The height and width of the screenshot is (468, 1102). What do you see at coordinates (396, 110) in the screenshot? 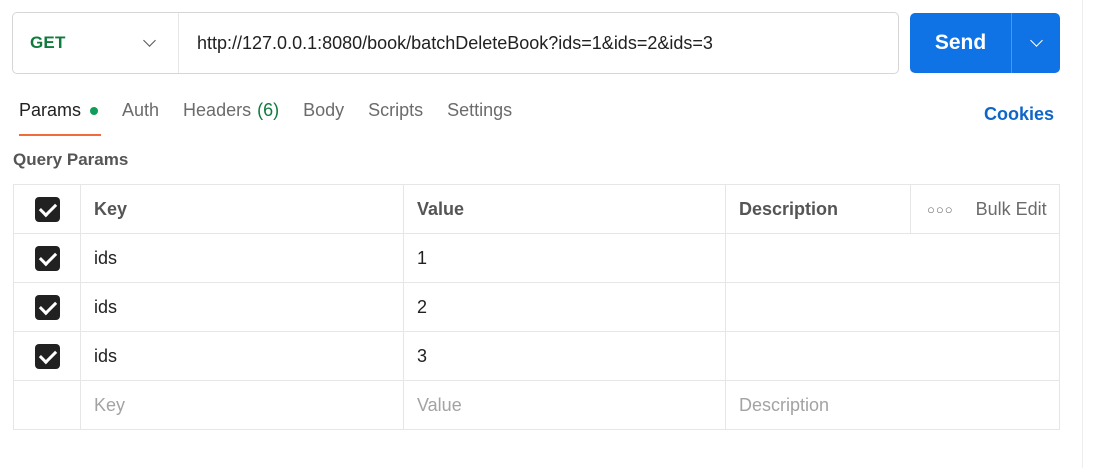
I see `tab-label: Scripts` at bounding box center [396, 110].